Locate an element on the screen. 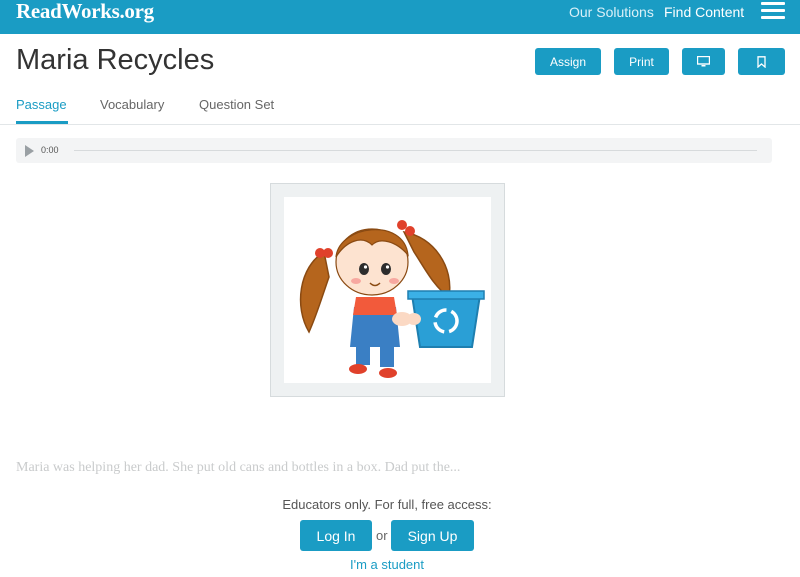 Image resolution: width=800 pixels, height=577 pixels. nav-our-solutions: Our Solutions is located at coordinates (611, 12).